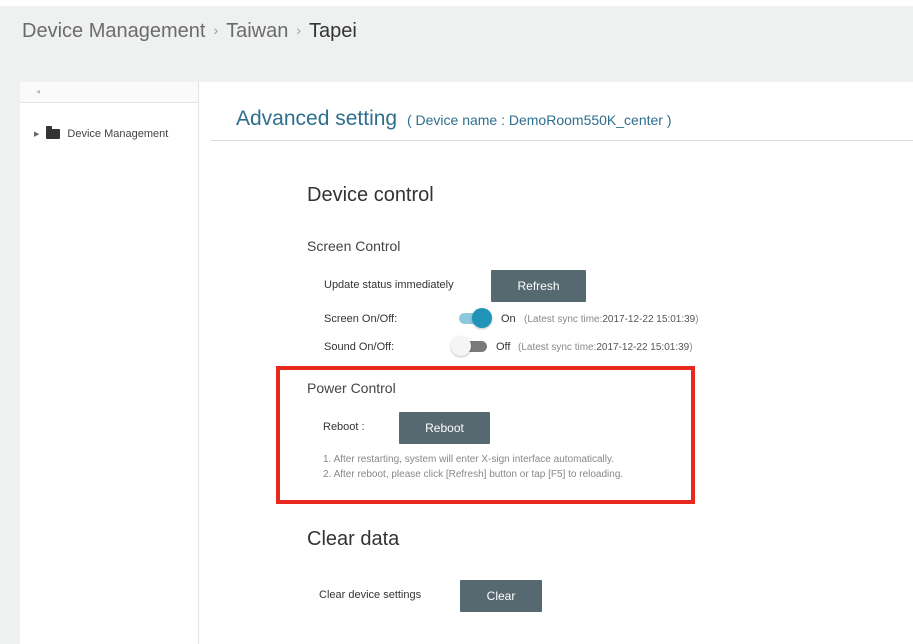 The width and height of the screenshot is (913, 644). What do you see at coordinates (444, 428) in the screenshot?
I see `reboot-button: Reboot` at bounding box center [444, 428].